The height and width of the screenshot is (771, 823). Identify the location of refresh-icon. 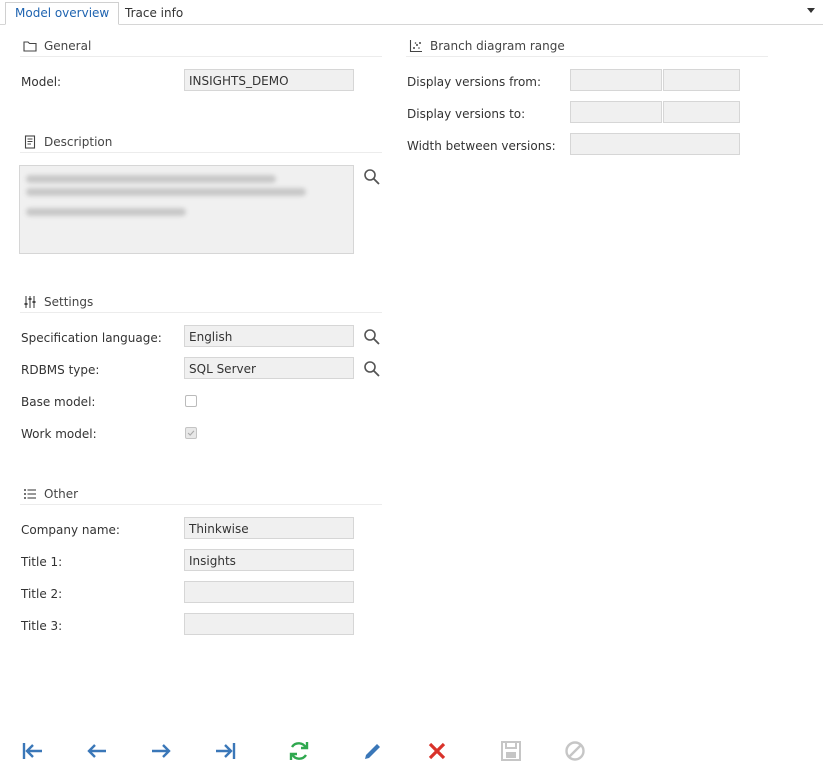
(299, 751).